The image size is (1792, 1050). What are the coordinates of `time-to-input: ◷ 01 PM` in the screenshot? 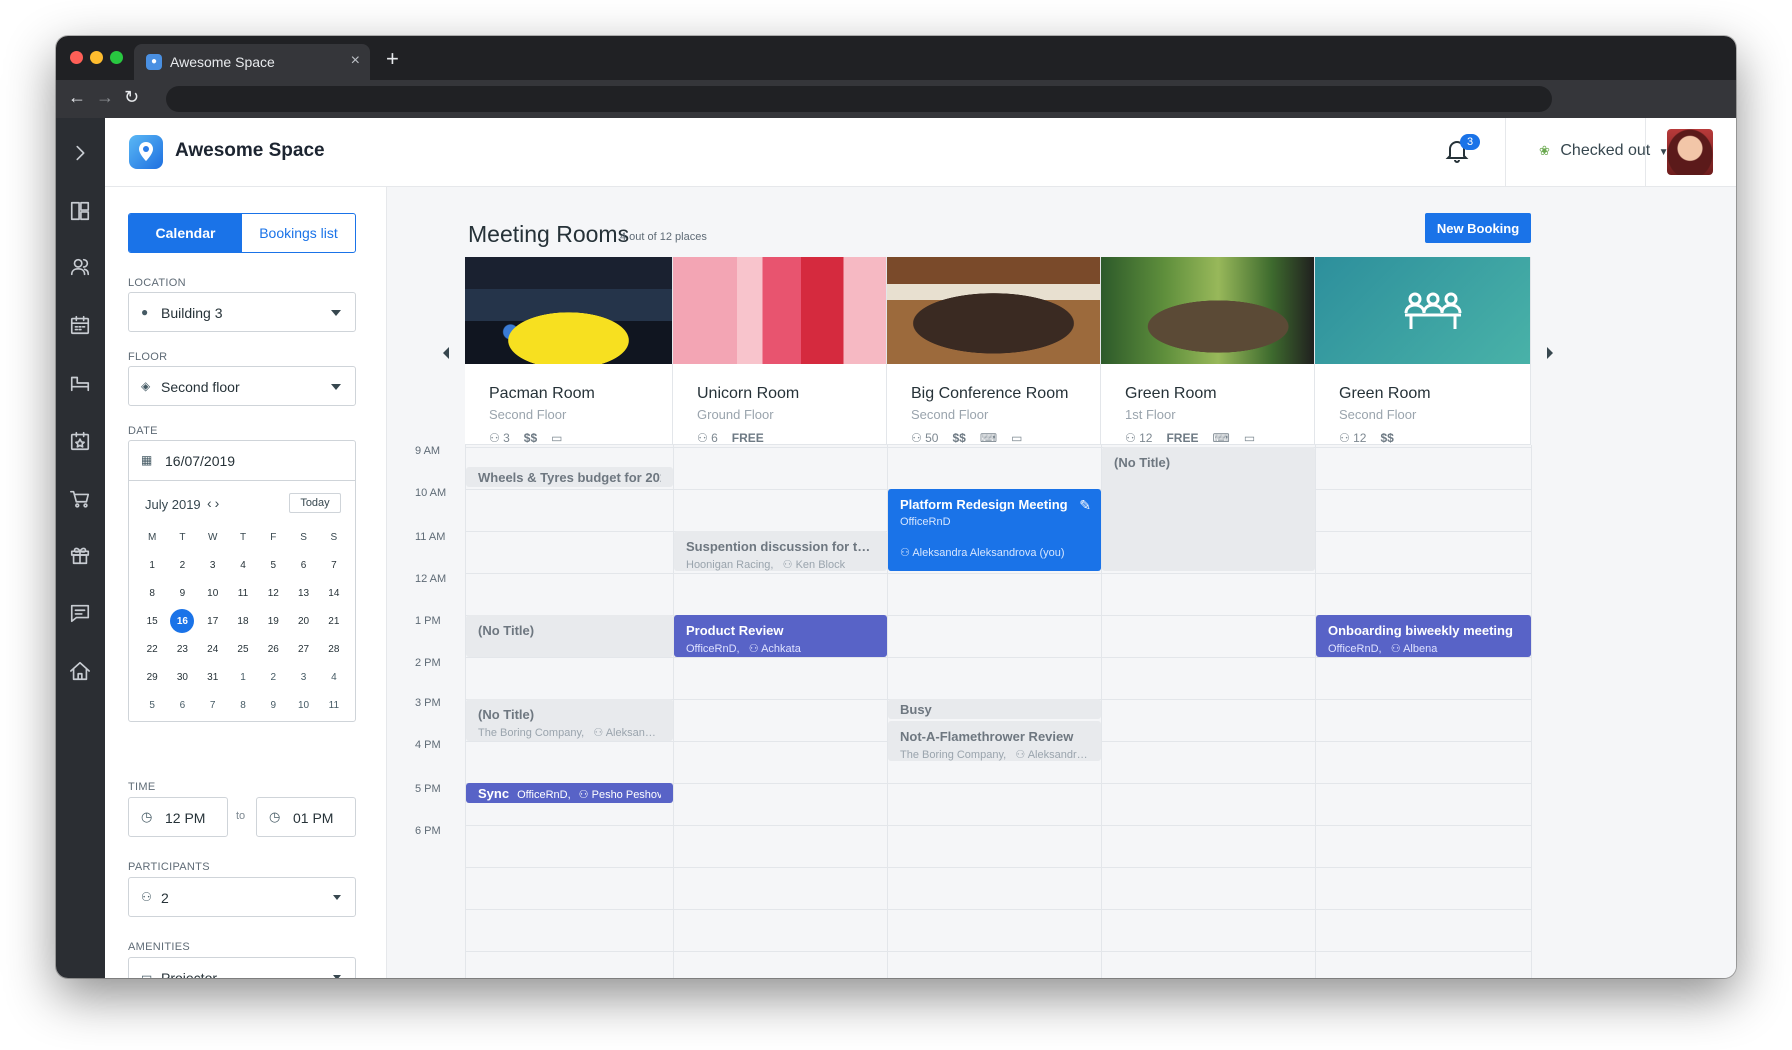 It's located at (306, 817).